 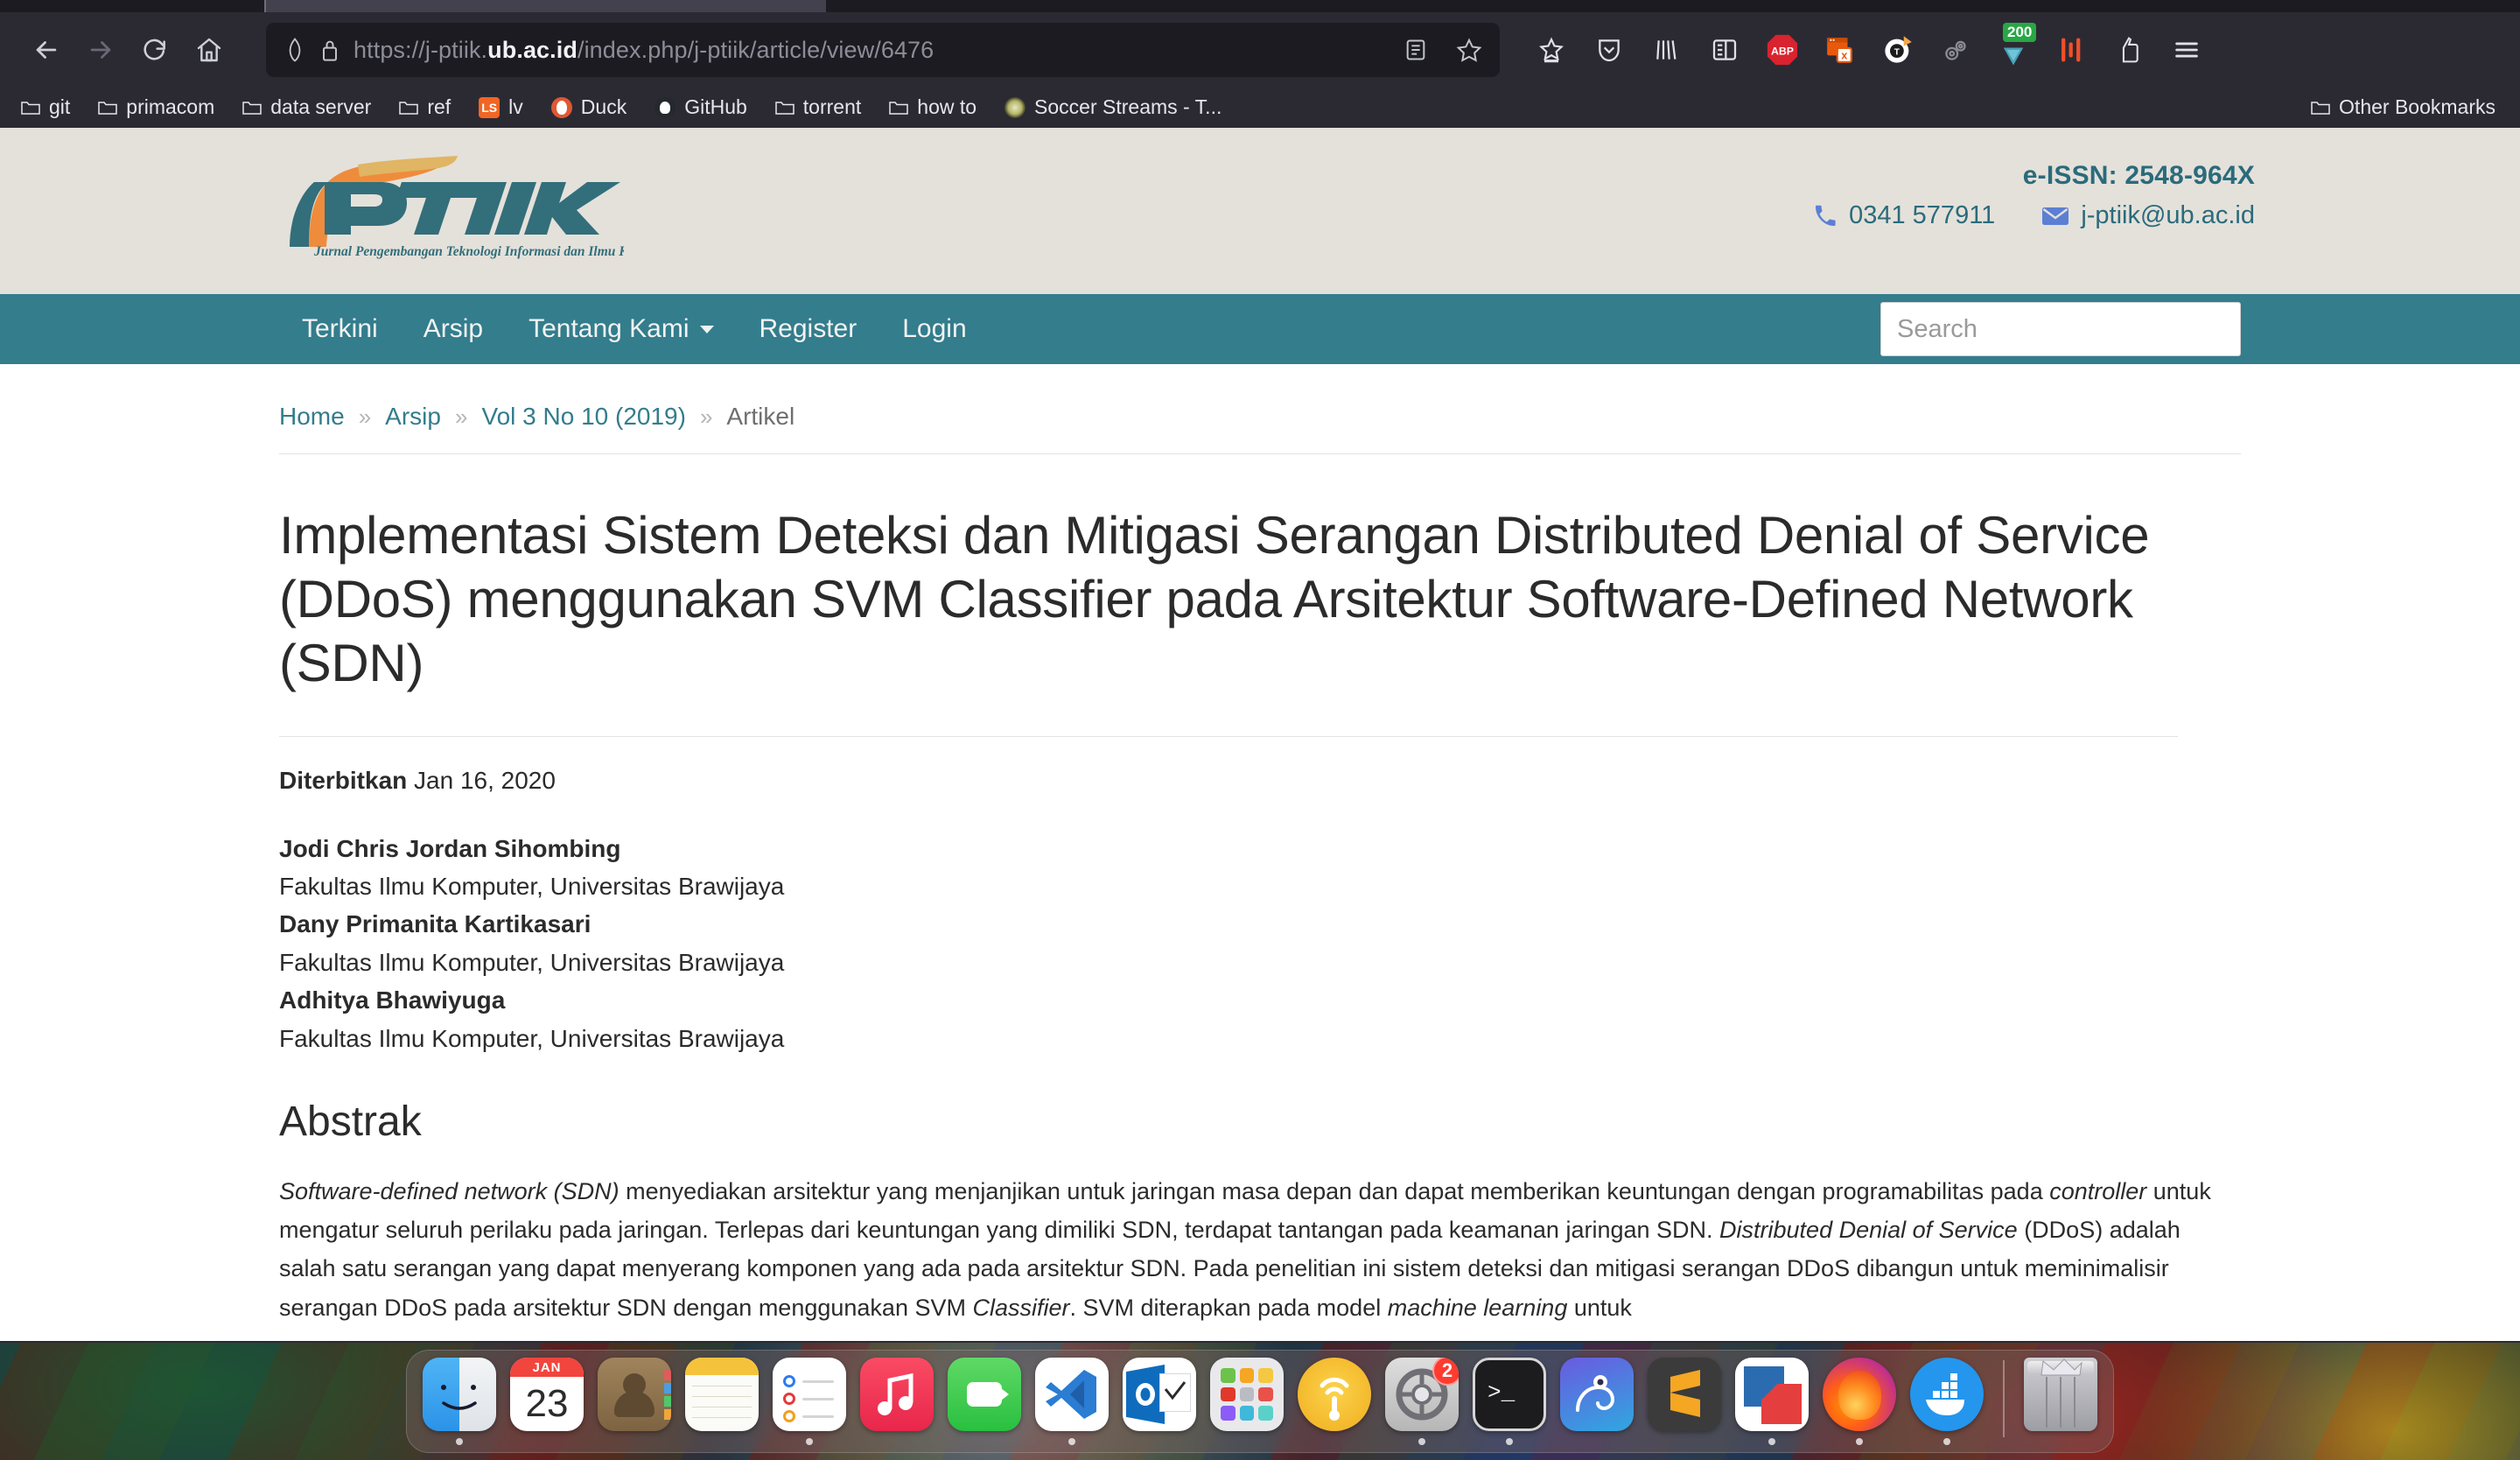 I want to click on tracking-protection-shield-icon, so click(x=295, y=50).